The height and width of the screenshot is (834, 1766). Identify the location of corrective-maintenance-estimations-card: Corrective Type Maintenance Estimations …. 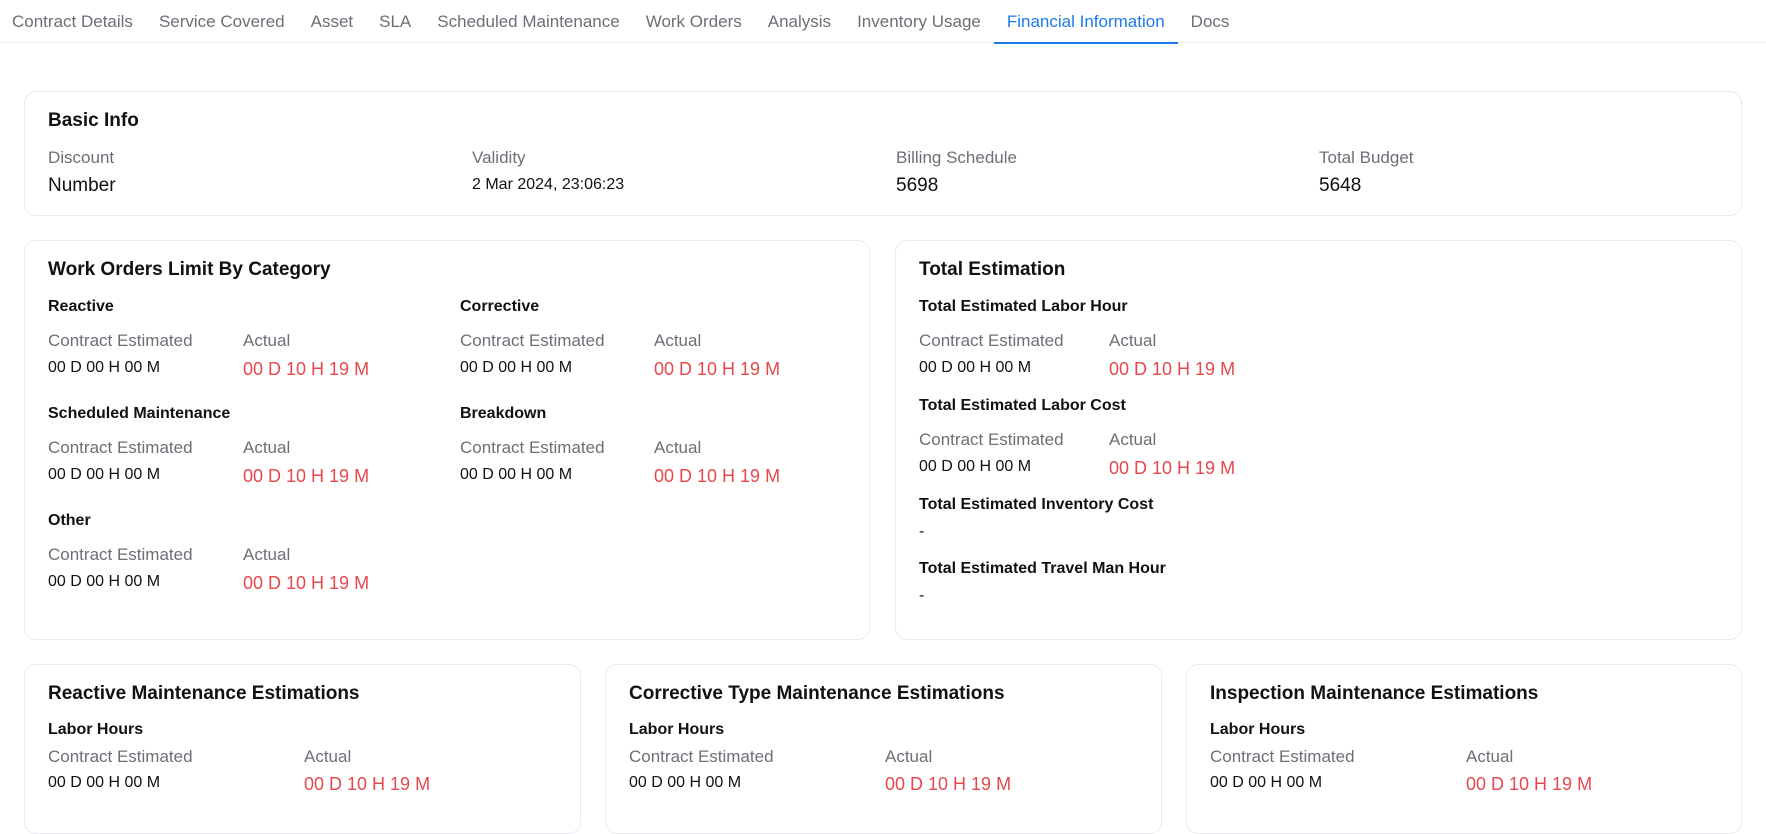
(883, 749).